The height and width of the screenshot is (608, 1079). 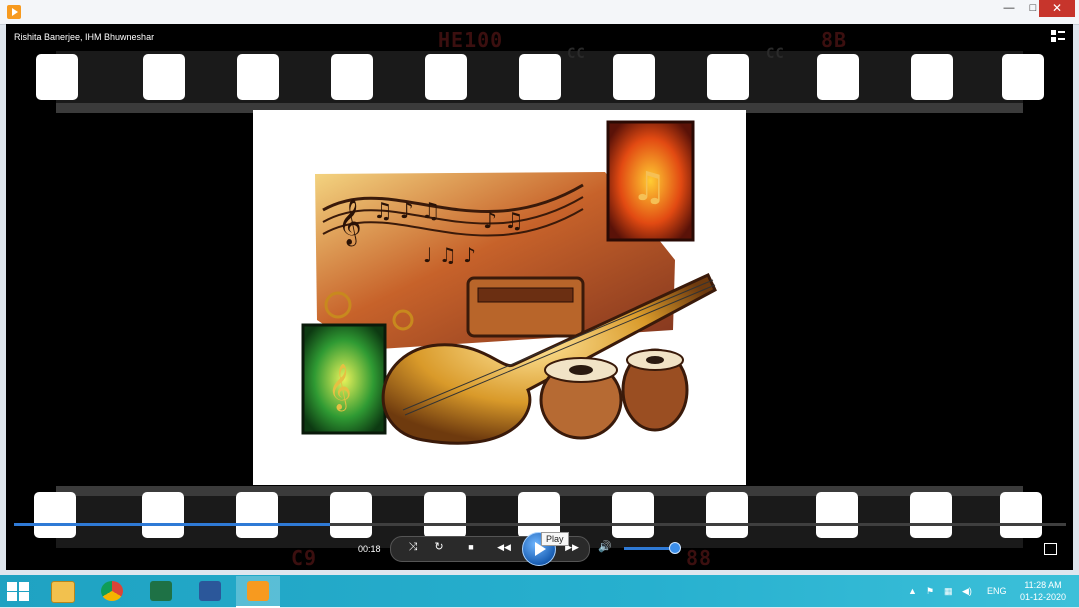 What do you see at coordinates (930, 591) in the screenshot?
I see `flag-icon: ⚑` at bounding box center [930, 591].